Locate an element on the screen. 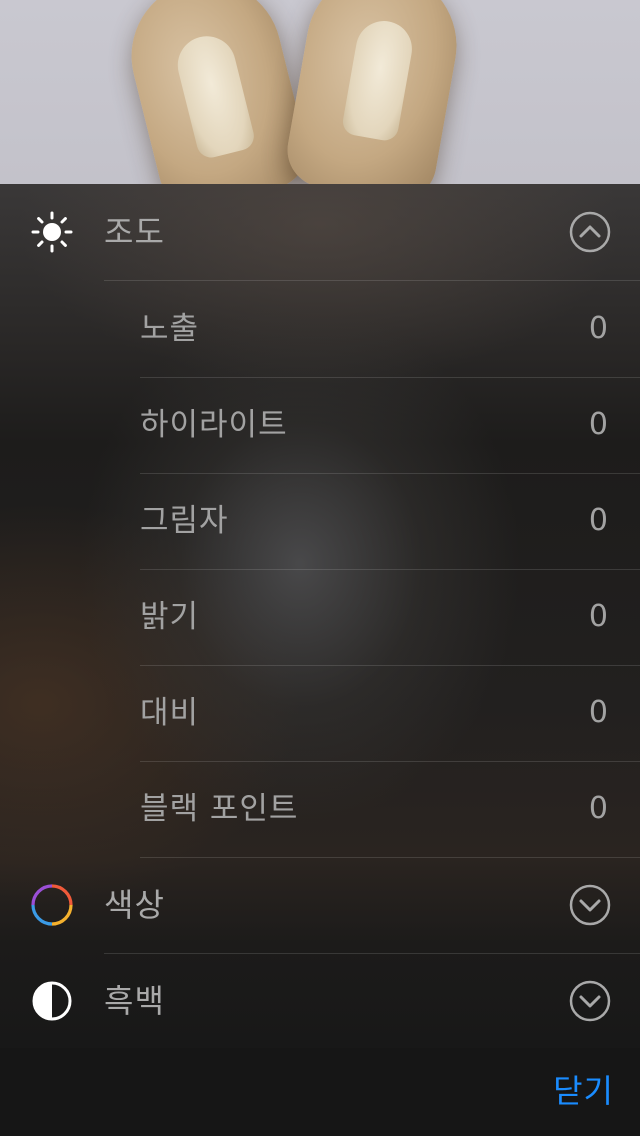  adjustment-row-contrast: 대비 0 is located at coordinates (320, 713).